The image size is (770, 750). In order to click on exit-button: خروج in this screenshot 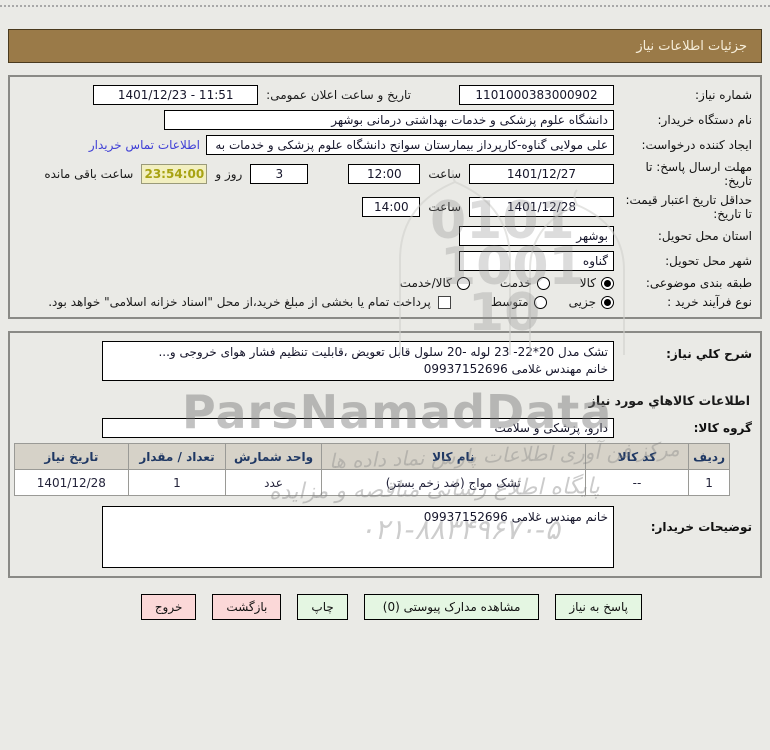, I will do `click(168, 607)`.